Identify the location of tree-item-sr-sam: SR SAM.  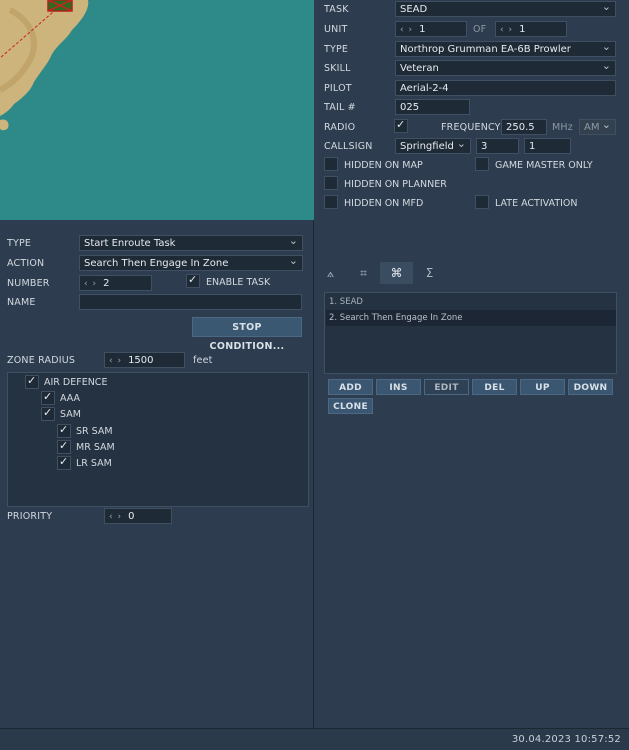
(94, 431).